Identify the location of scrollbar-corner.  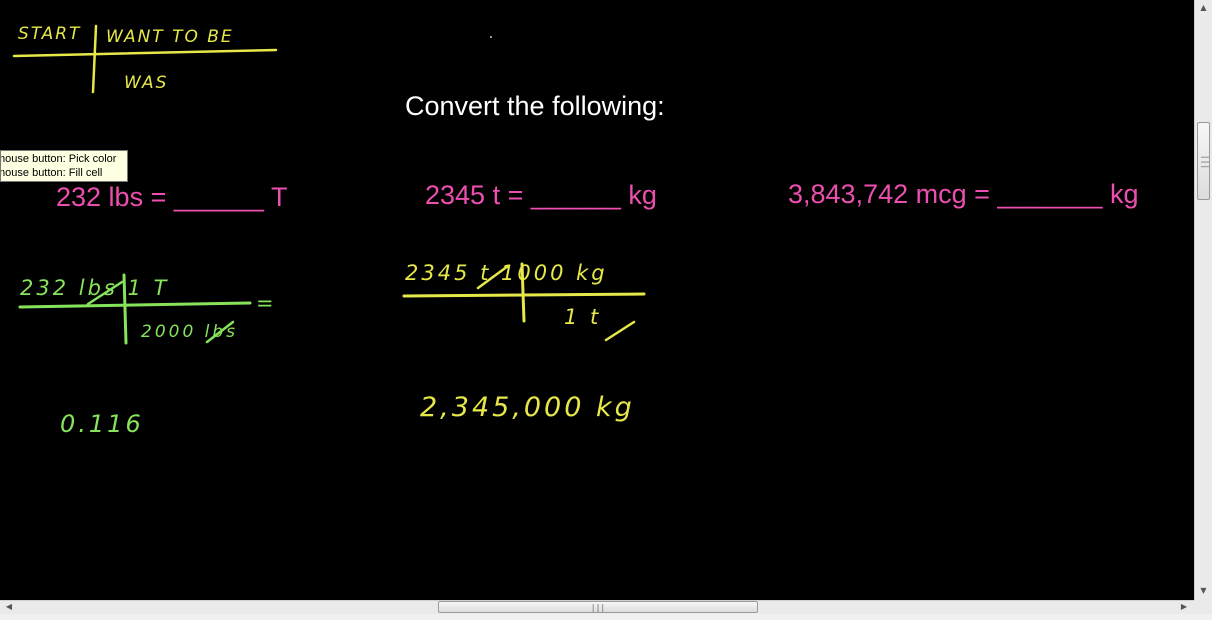
(1203, 607).